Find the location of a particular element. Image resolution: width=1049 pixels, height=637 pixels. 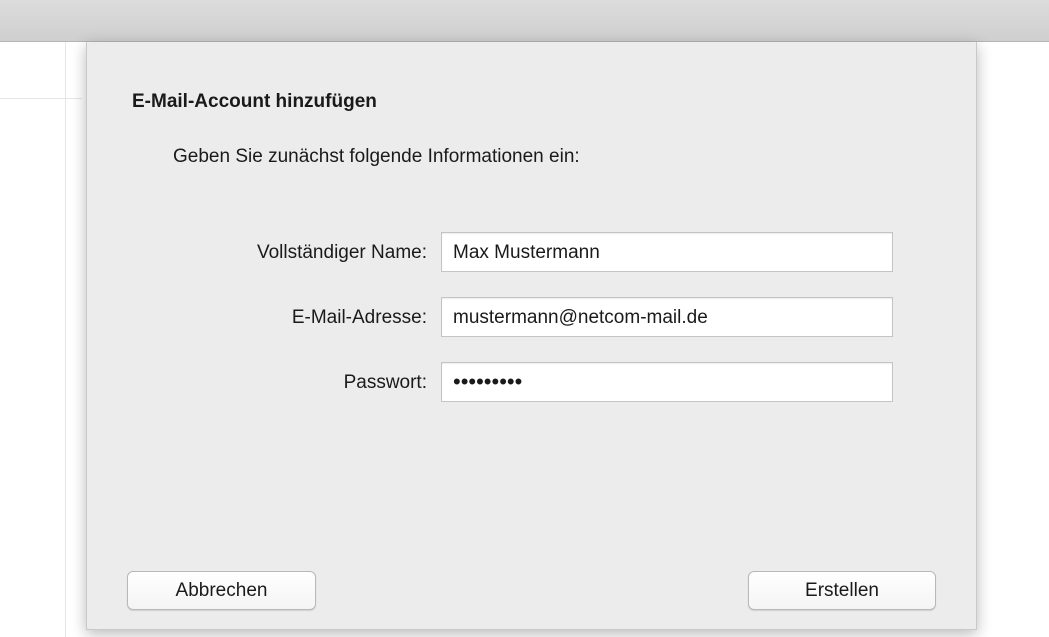

email-field: mustermann@netcom-mail.de is located at coordinates (667, 317).